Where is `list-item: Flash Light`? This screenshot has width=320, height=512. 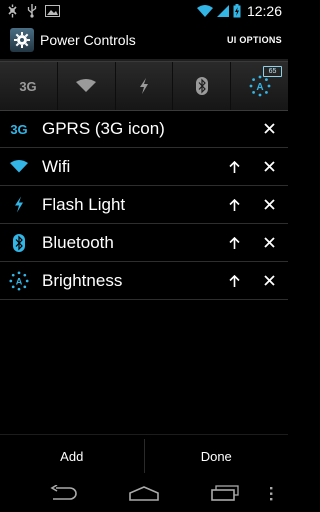
list-item: Flash Light is located at coordinates (144, 205).